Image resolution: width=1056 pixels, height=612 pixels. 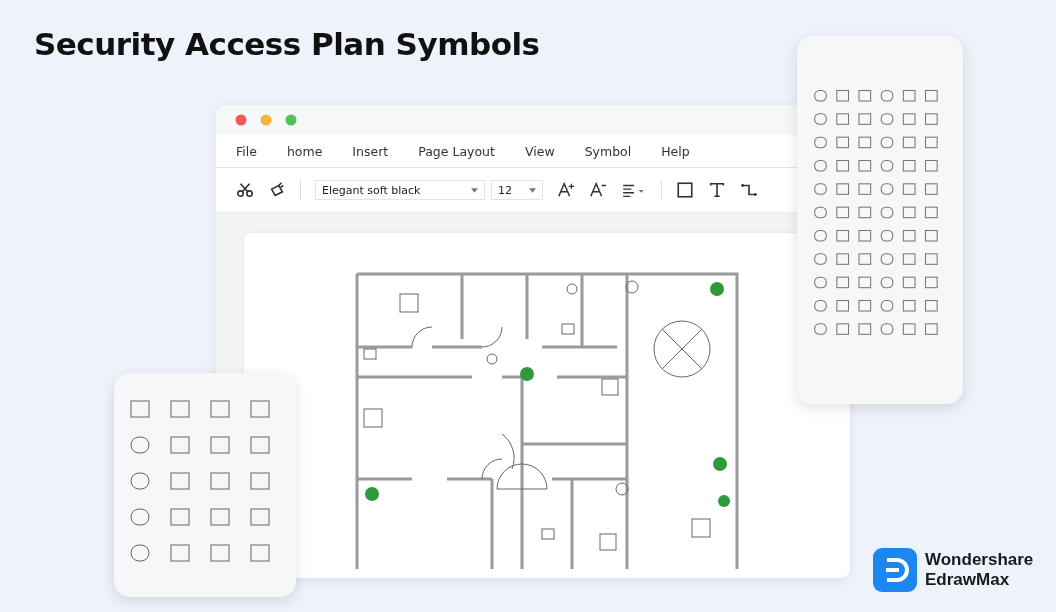 I want to click on menu-item: Help, so click(x=675, y=151).